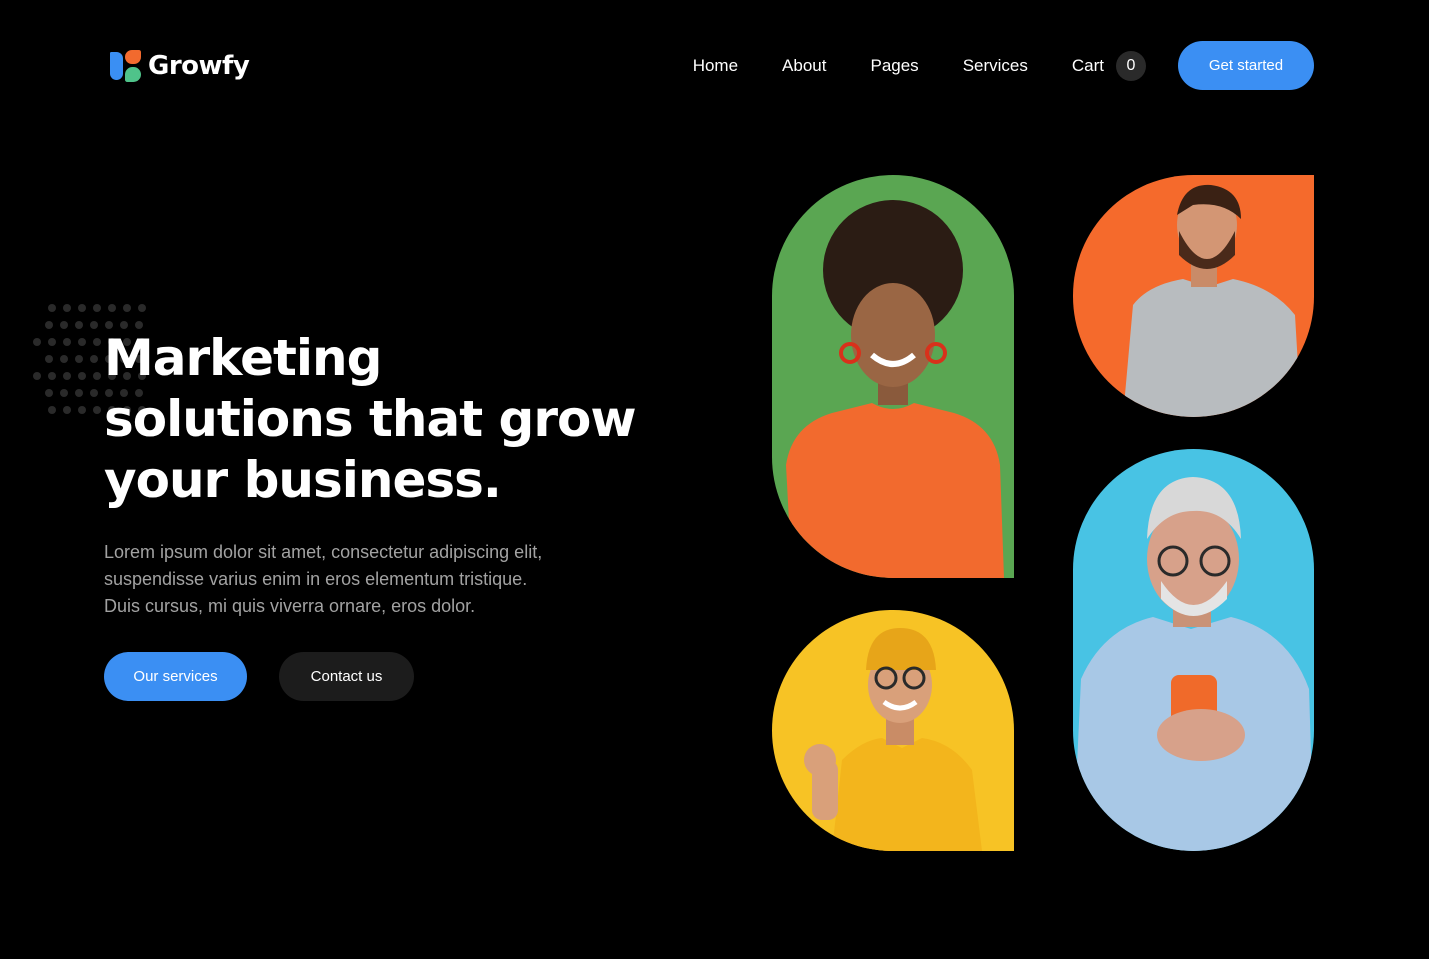 This screenshot has width=1429, height=959. Describe the element at coordinates (1193, 650) in the screenshot. I see `older-man-blue-background-photo` at that location.